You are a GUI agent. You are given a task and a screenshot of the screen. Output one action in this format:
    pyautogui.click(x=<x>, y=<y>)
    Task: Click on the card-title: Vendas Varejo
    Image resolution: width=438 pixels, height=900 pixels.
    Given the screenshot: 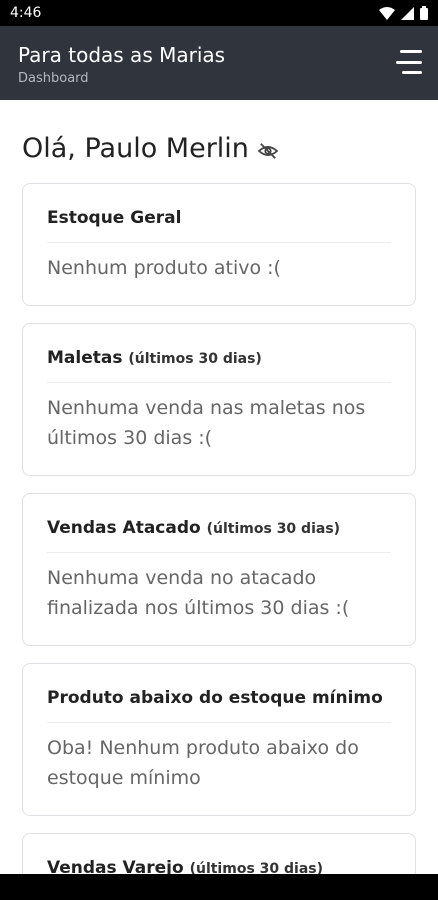 What is the action you would take?
    pyautogui.click(x=115, y=866)
    